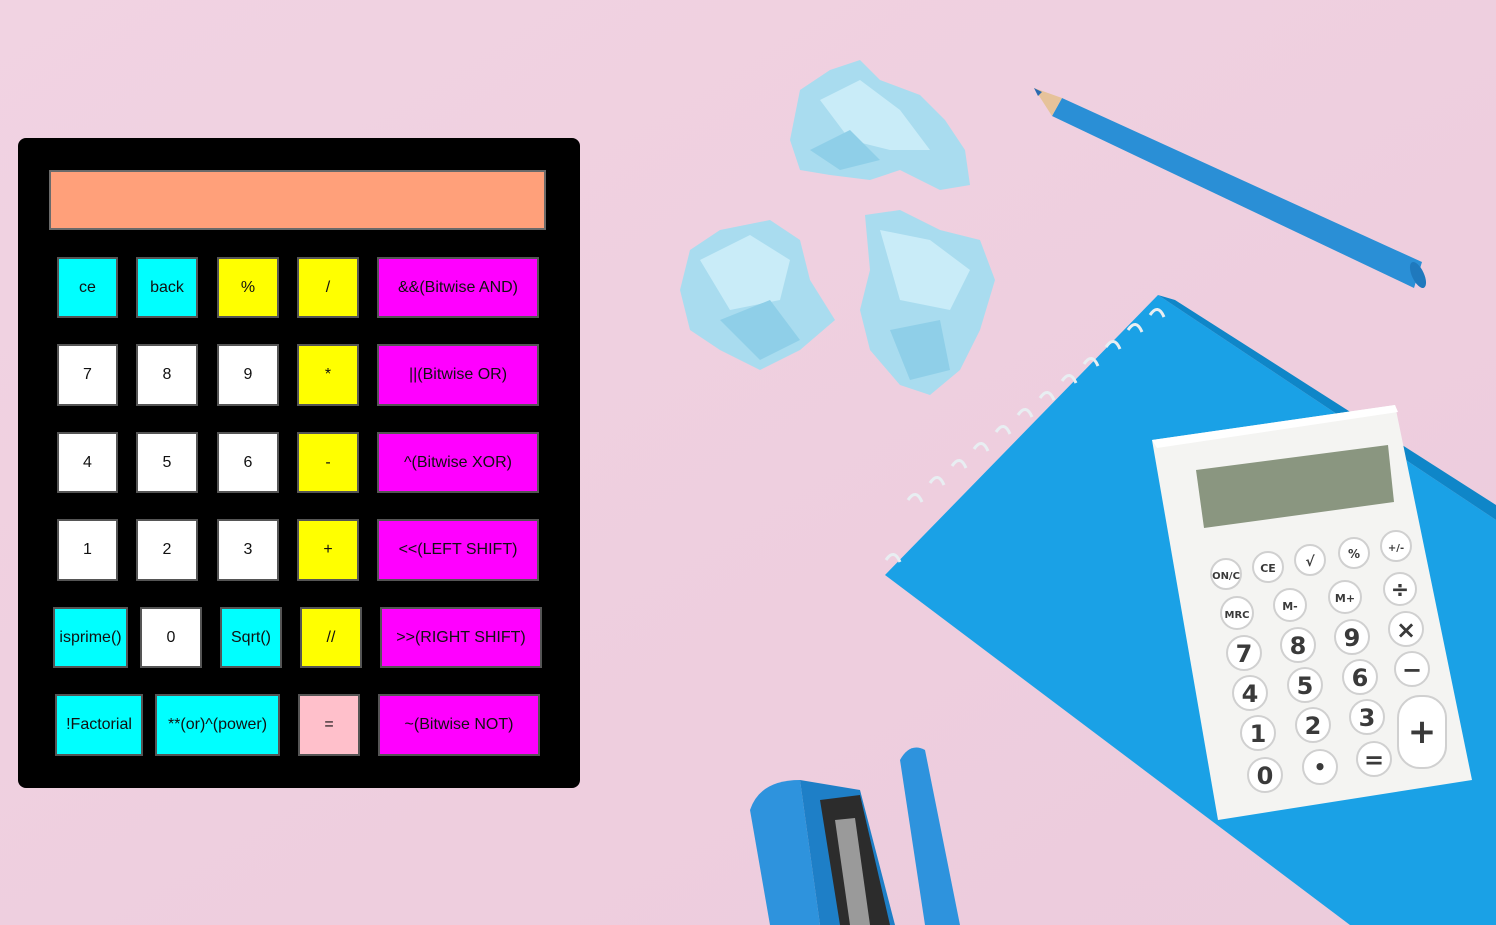  I want to click on svg-text: ON/C, so click(1226, 576).